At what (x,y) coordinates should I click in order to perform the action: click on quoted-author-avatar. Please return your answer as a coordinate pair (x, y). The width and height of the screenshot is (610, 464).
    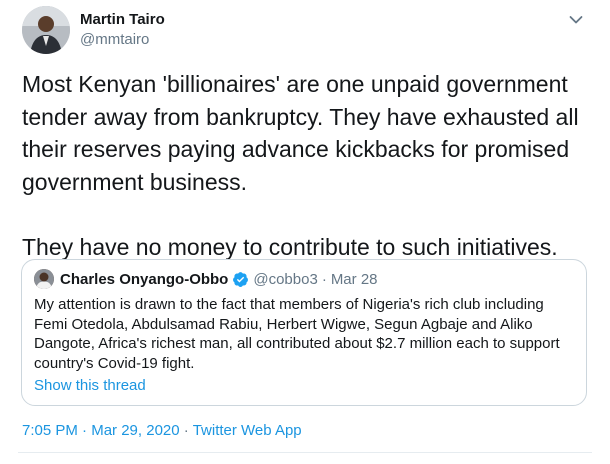
    Looking at the image, I should click on (44, 279).